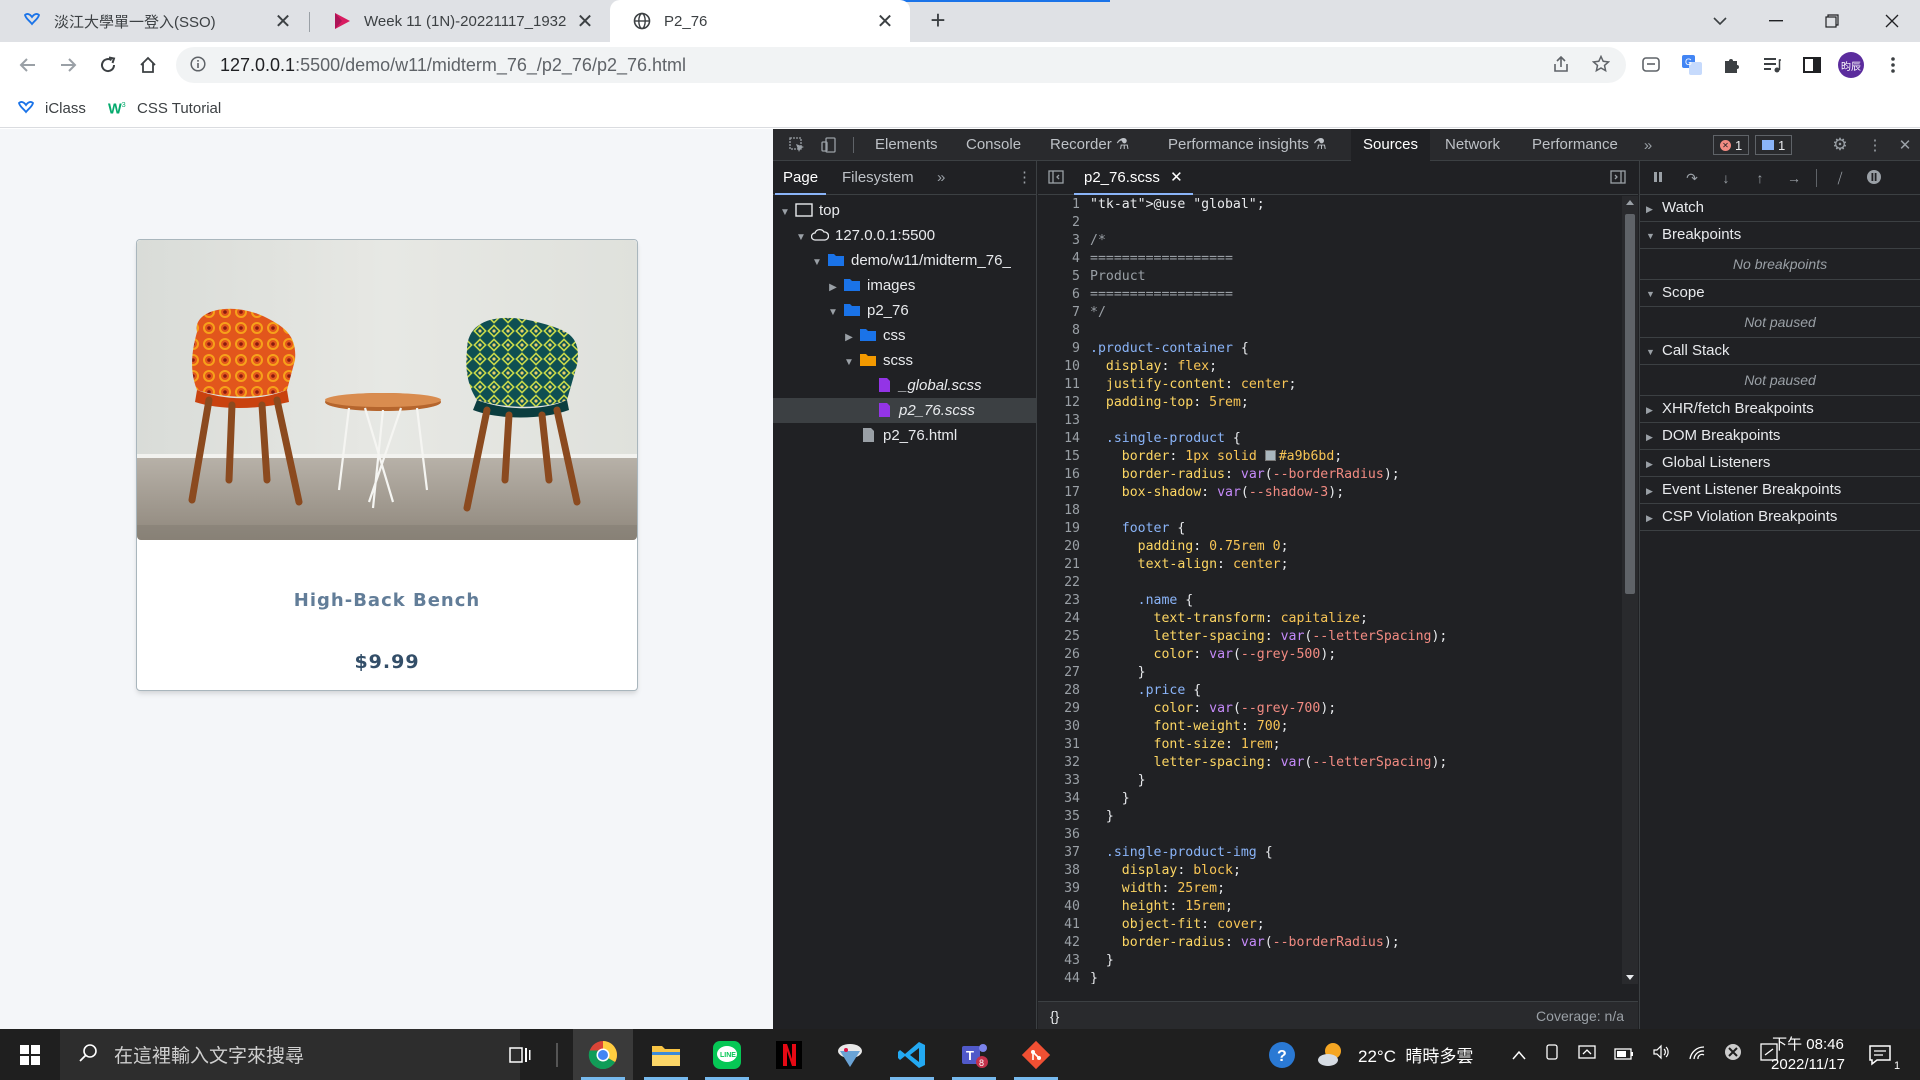 The image size is (1920, 1080). What do you see at coordinates (1330, 367) in the screenshot?
I see `code-line: 10 display: flex;` at bounding box center [1330, 367].